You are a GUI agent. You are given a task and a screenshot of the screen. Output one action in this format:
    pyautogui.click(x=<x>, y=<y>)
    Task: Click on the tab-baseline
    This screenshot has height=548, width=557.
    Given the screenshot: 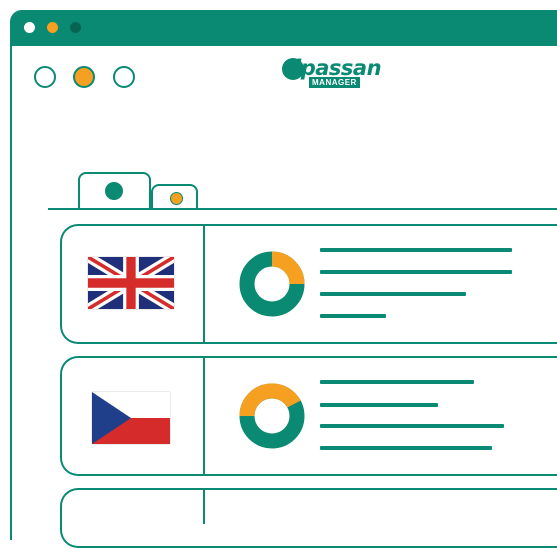 What is the action you would take?
    pyautogui.click(x=302, y=209)
    